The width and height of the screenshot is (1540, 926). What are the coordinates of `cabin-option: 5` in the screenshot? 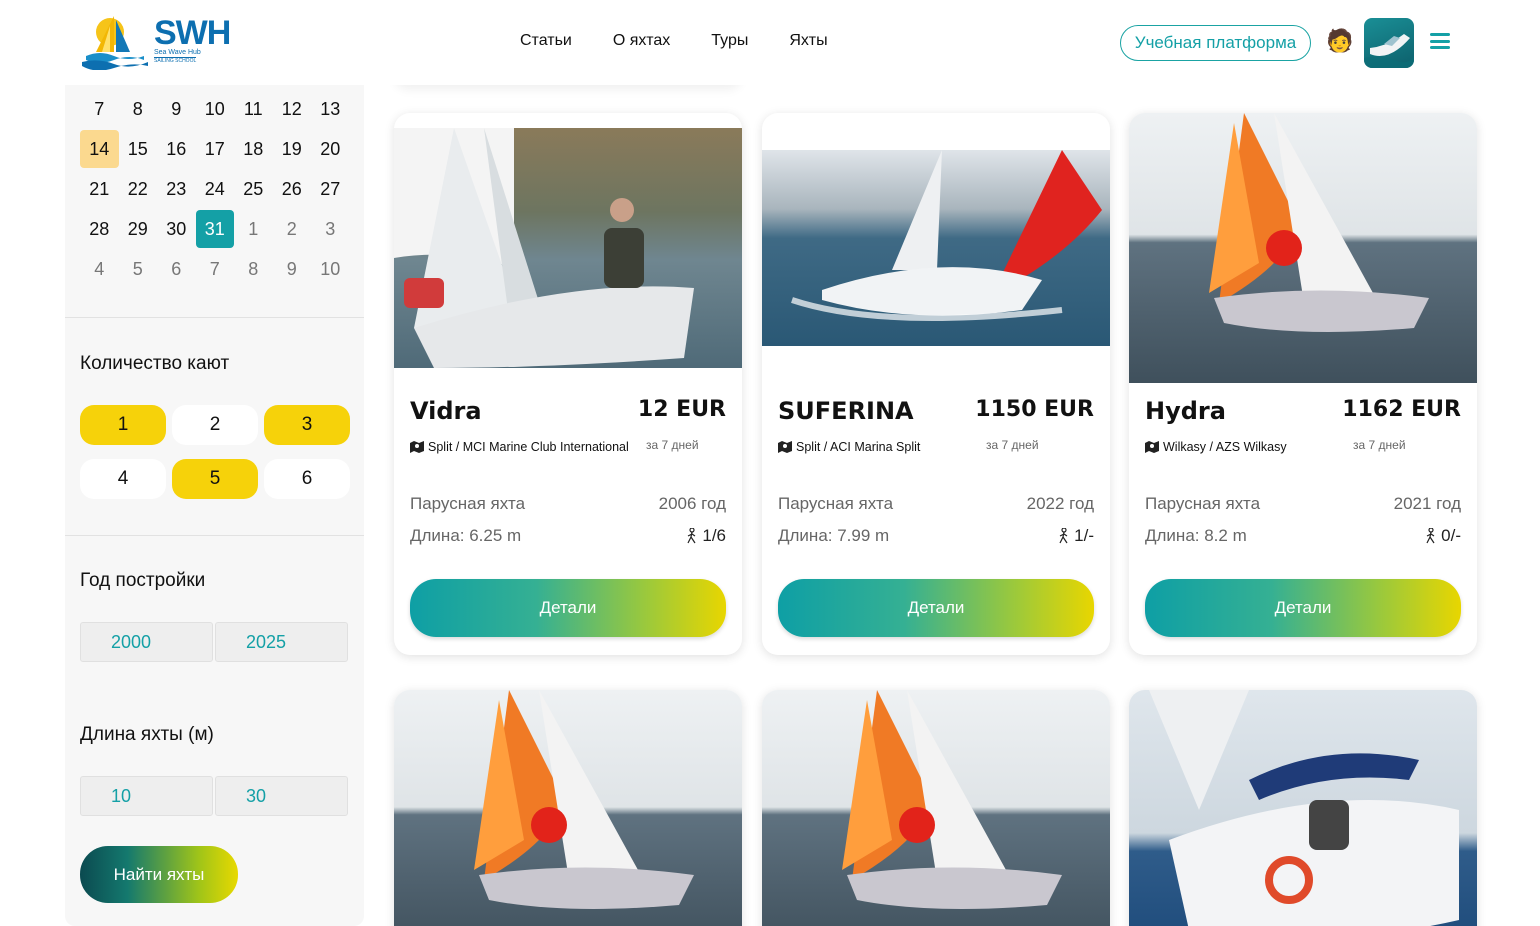 It's located at (215, 479).